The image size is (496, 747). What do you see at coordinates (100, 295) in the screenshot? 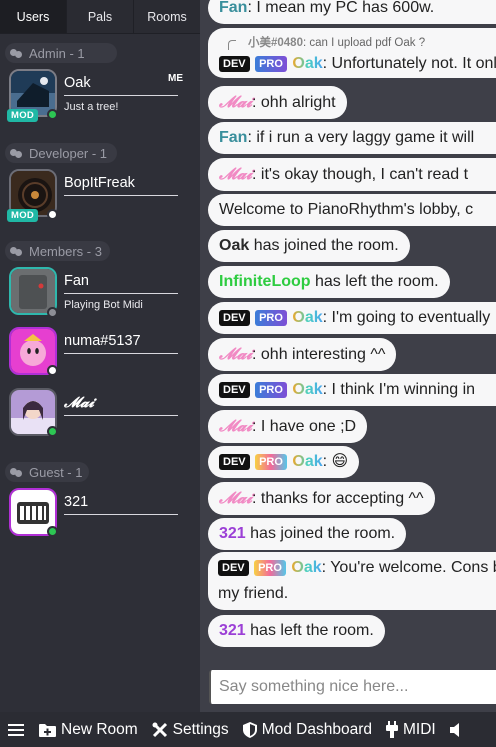
I see `user-item-fan: Fan Playing Bot Midi` at bounding box center [100, 295].